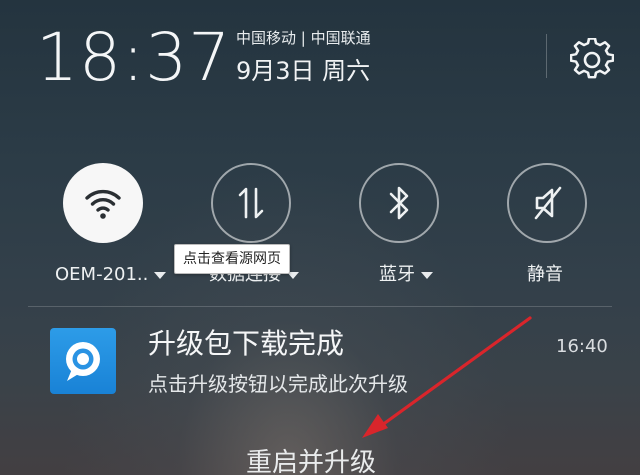  I want to click on wifi-toggle, so click(103, 203).